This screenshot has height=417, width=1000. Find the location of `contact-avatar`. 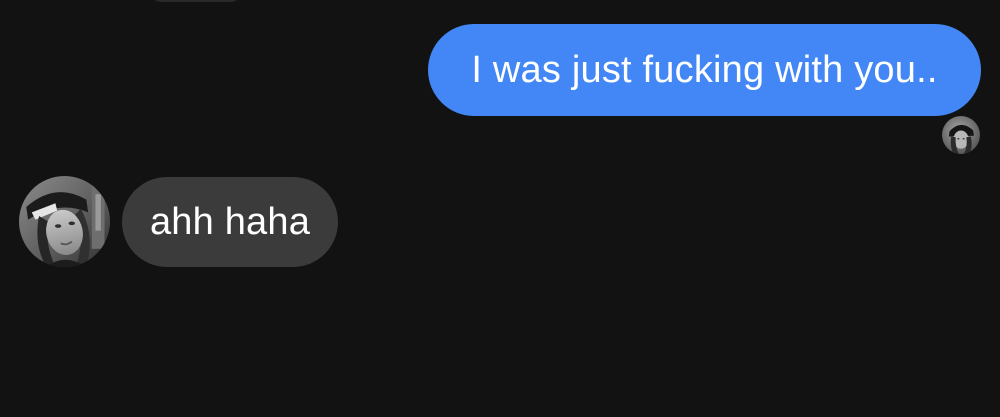

contact-avatar is located at coordinates (64, 221).